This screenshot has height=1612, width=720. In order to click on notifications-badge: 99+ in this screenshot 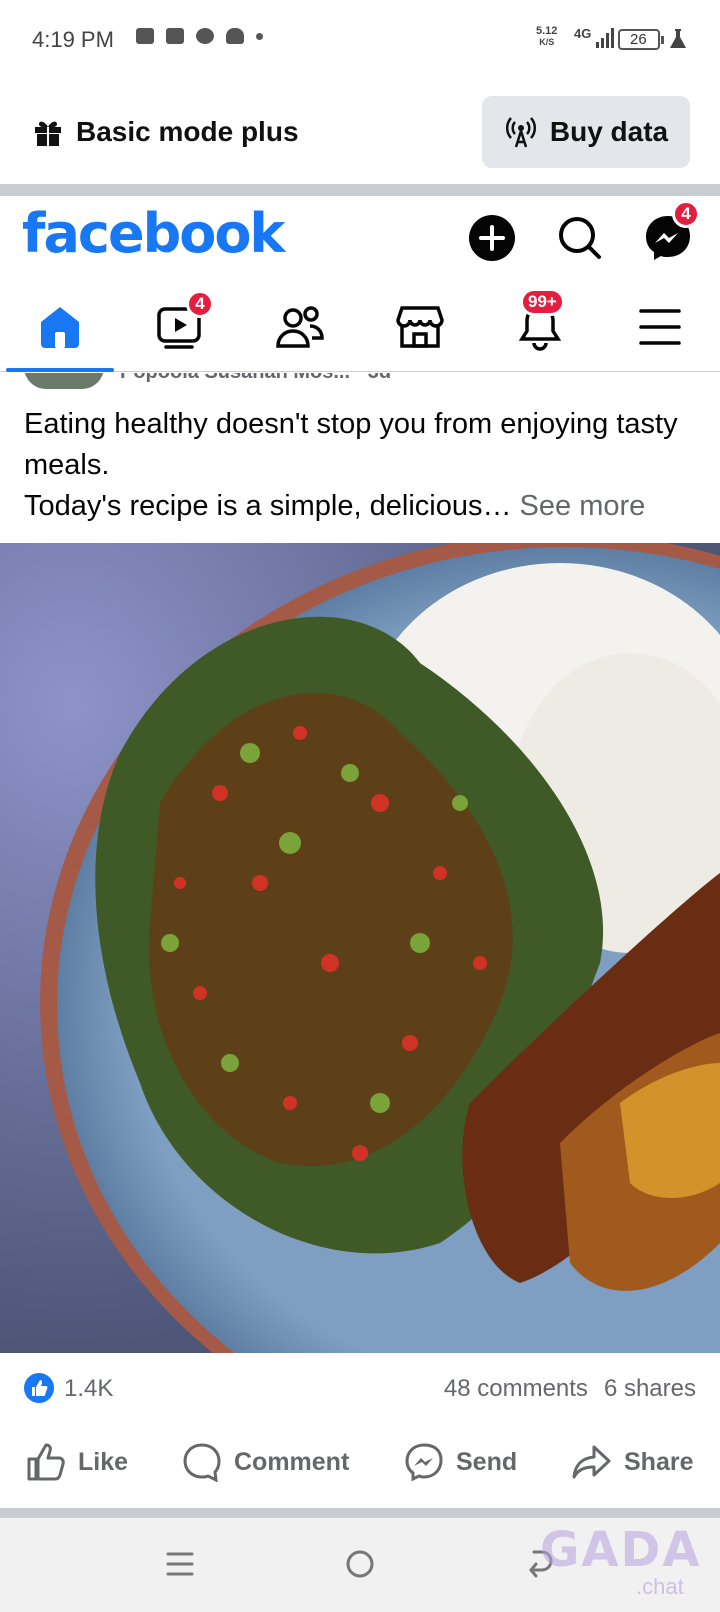, I will do `click(542, 302)`.